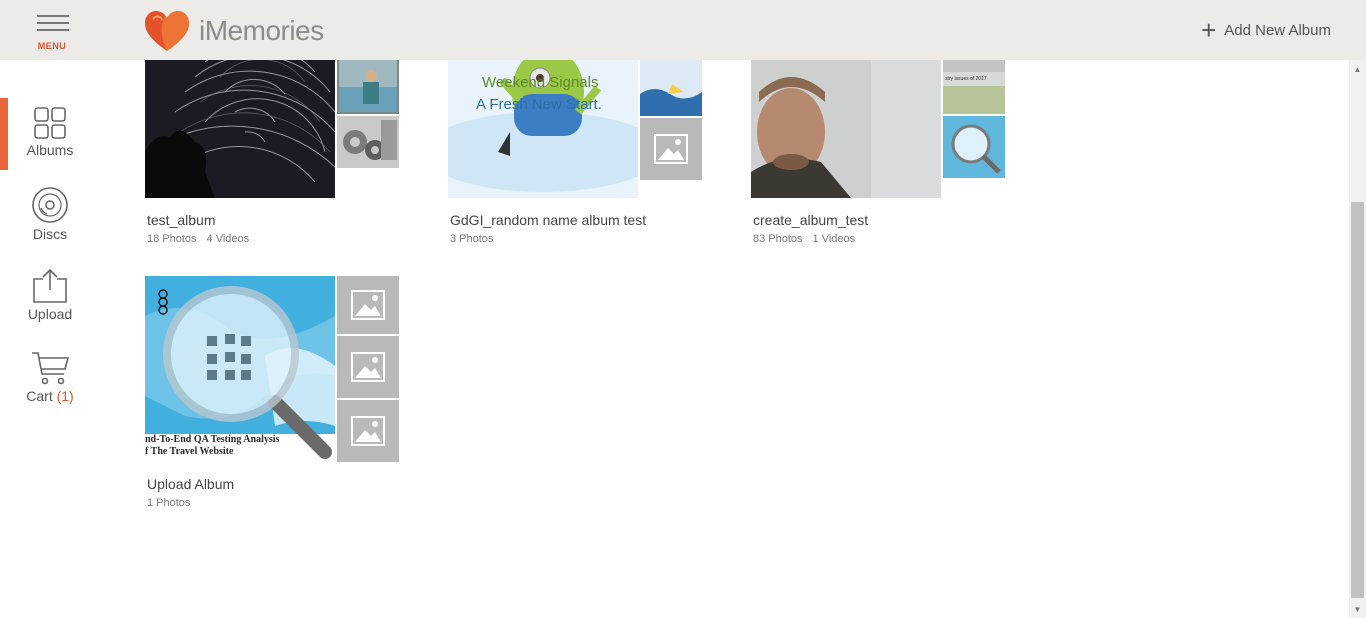  I want to click on album-name: GdGI_random name album test, so click(577, 220).